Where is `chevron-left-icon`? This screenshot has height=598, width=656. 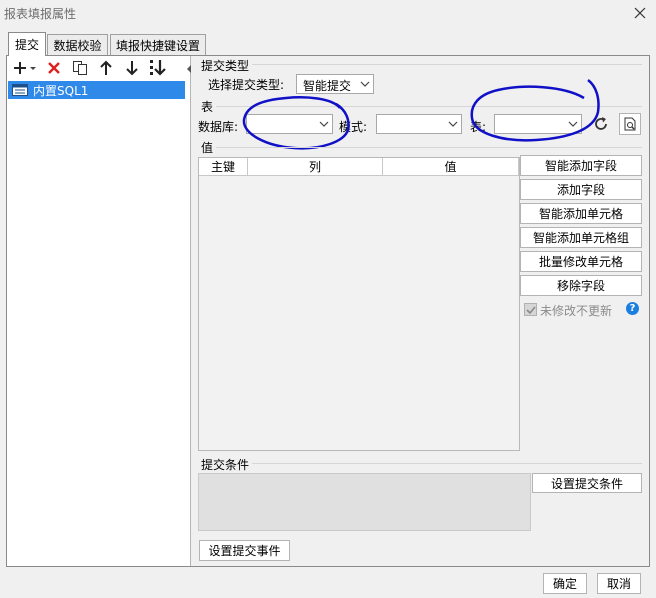
chevron-left-icon is located at coordinates (189, 69).